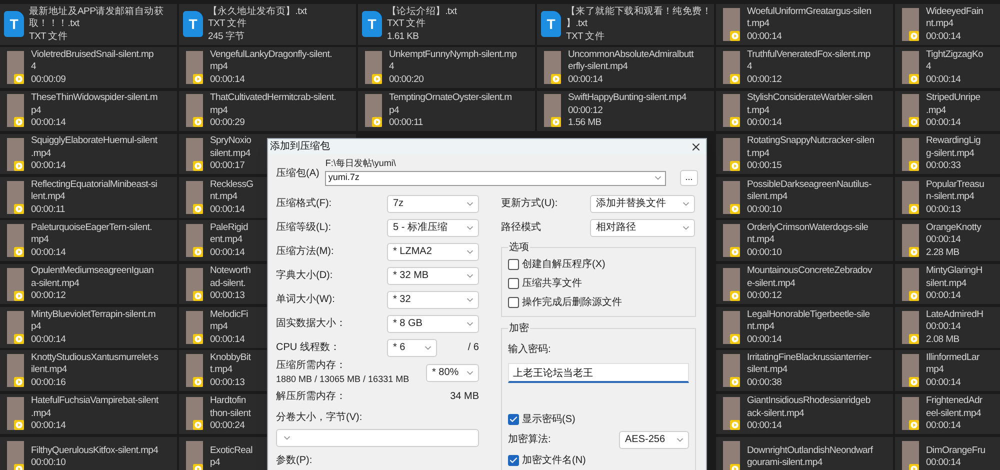 The width and height of the screenshot is (1000, 470). Describe the element at coordinates (55, 284) in the screenshot. I see `file-info-text: a-silent.mp4` at that location.